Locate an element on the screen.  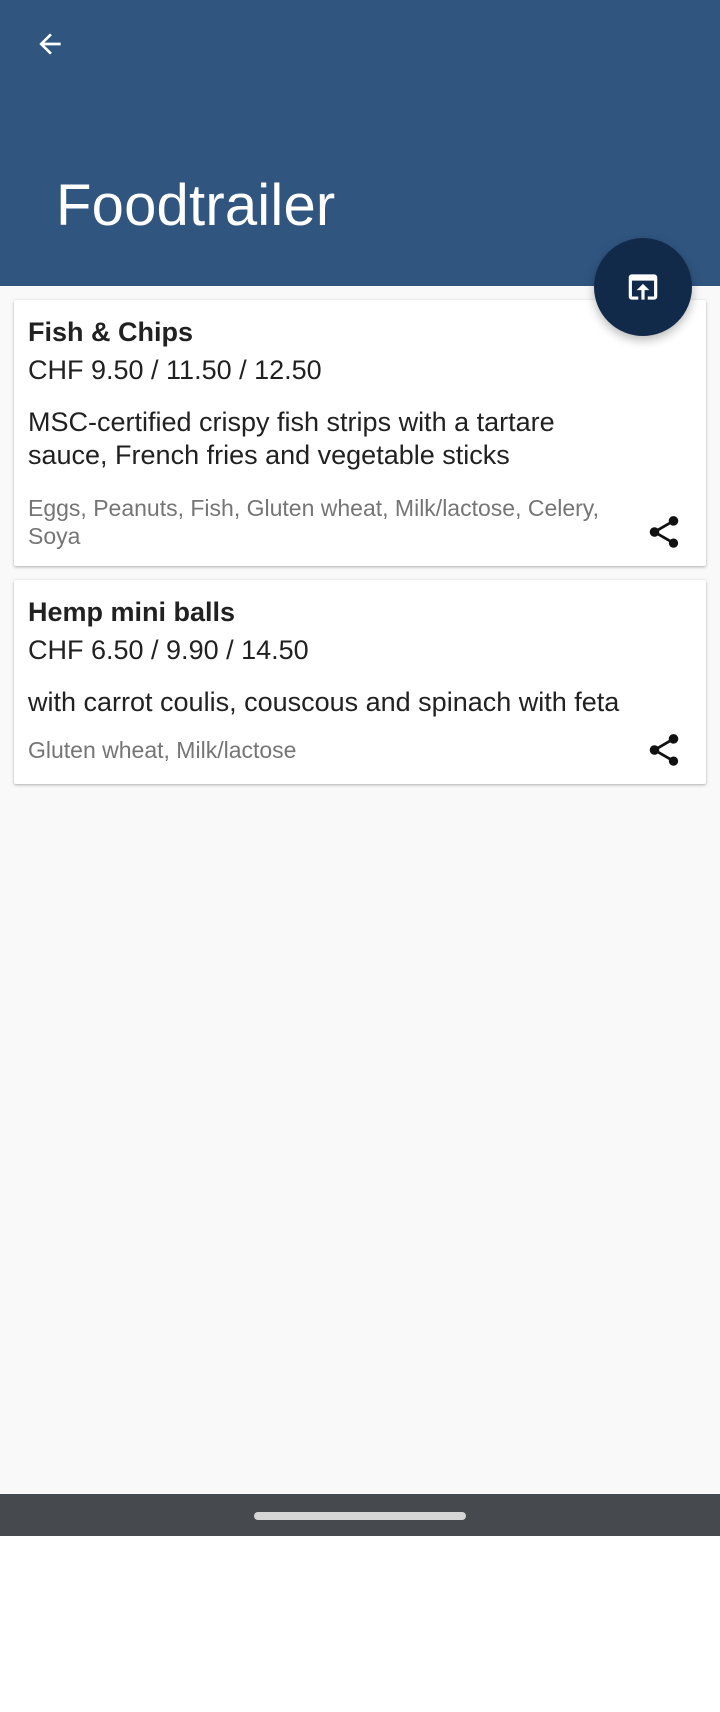
dish-price: CHF 9.50 / 11.50 / 12.50 is located at coordinates (175, 370).